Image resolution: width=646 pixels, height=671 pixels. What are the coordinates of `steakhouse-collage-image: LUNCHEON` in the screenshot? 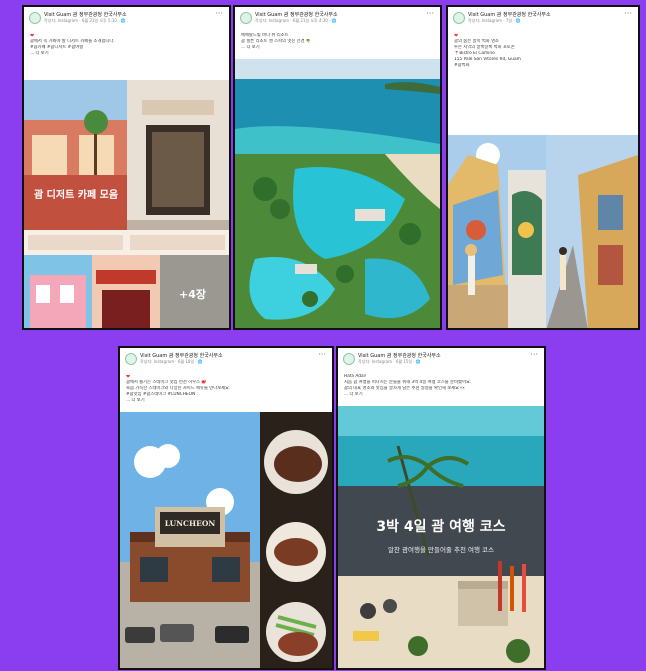 It's located at (226, 540).